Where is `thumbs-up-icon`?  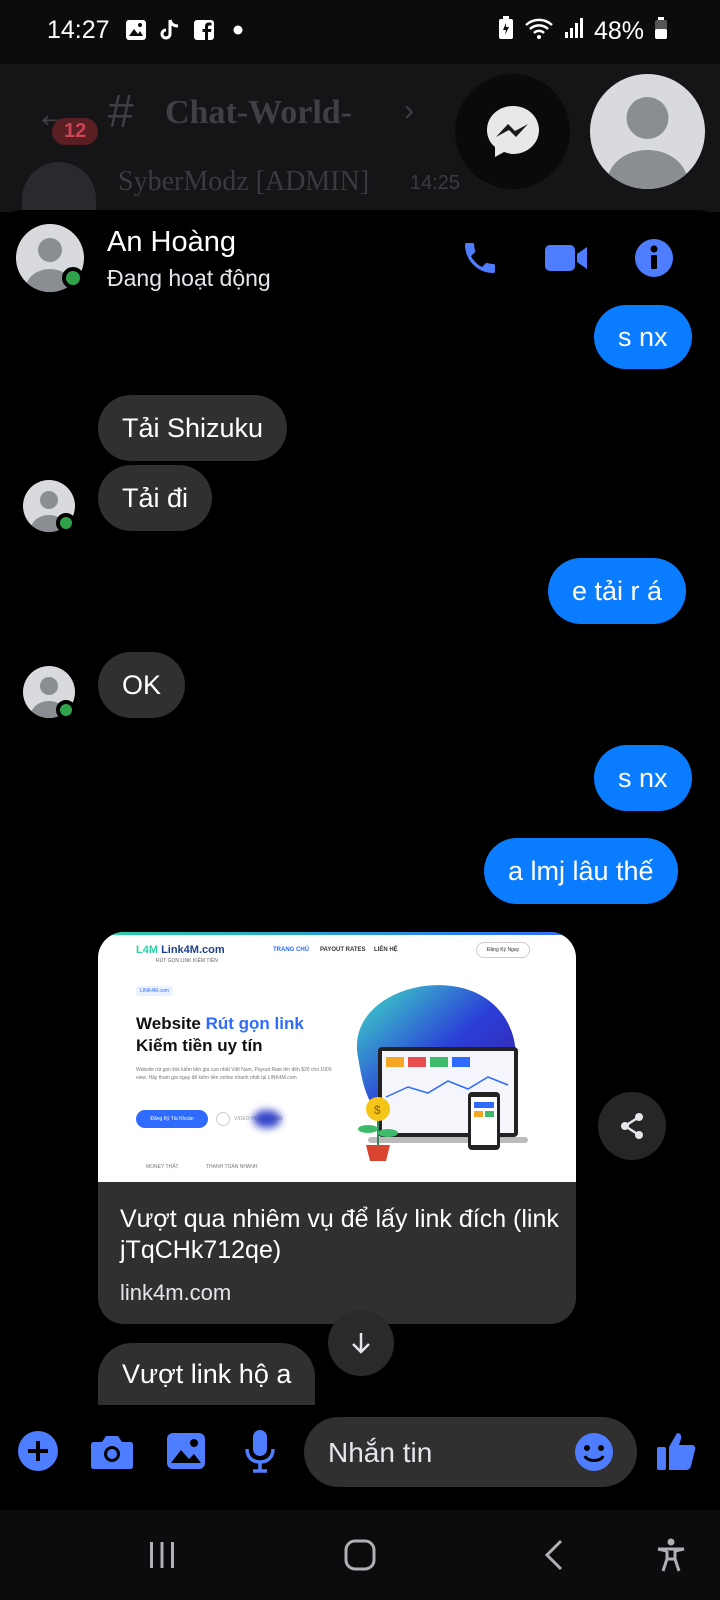 thumbs-up-icon is located at coordinates (676, 1451).